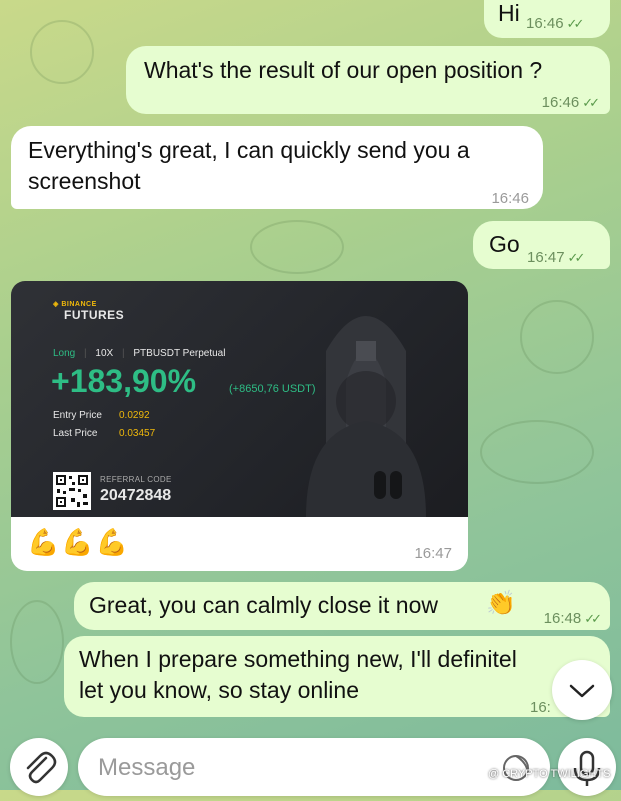 The height and width of the screenshot is (801, 621). What do you see at coordinates (179, 353) in the screenshot?
I see `trading-pair: PTBUSDT Perpetual` at bounding box center [179, 353].